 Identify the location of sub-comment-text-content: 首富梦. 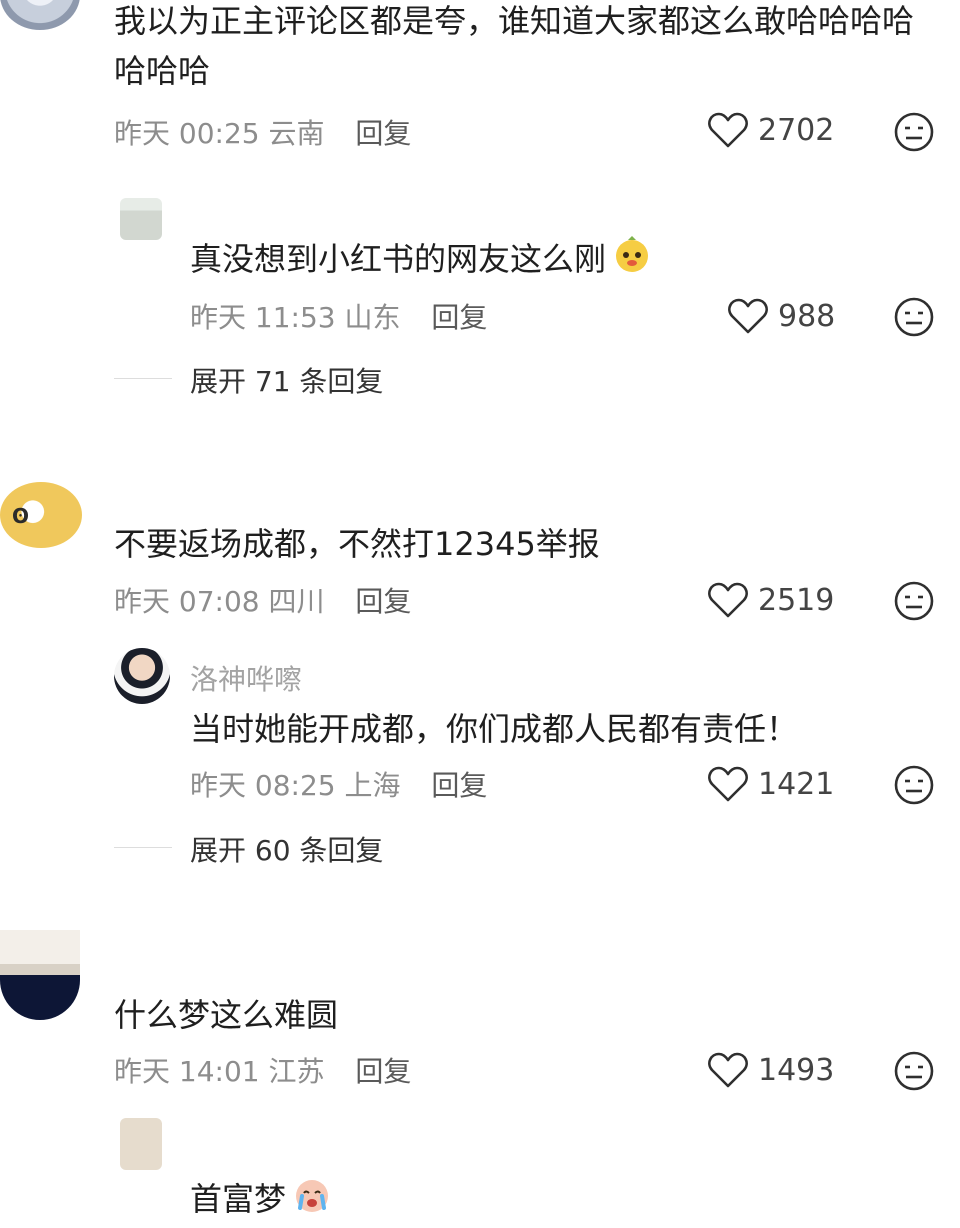
(238, 1199).